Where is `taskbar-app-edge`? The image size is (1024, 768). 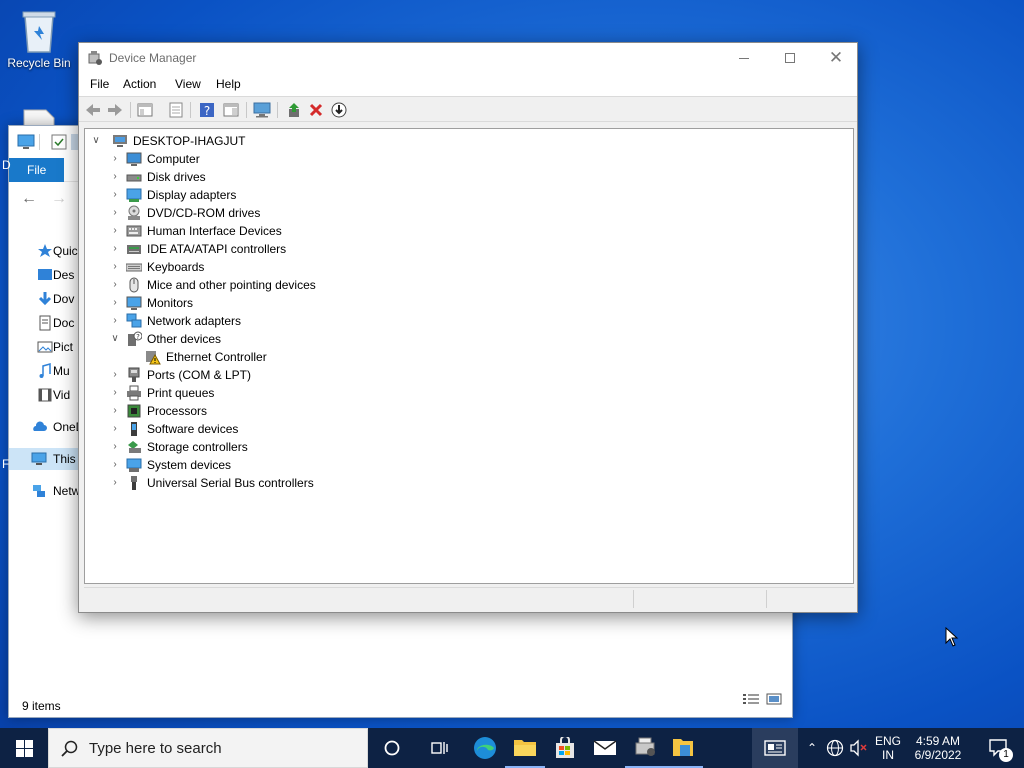
taskbar-app-edge is located at coordinates (485, 748).